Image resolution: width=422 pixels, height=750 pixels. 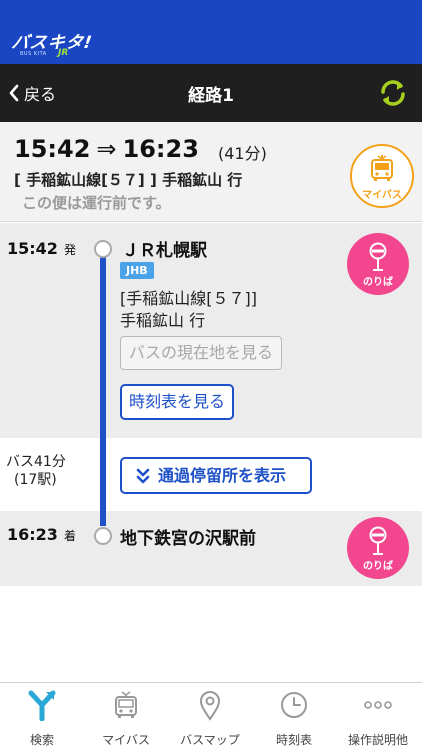 I want to click on double-chevron-down-icon, so click(x=143, y=475).